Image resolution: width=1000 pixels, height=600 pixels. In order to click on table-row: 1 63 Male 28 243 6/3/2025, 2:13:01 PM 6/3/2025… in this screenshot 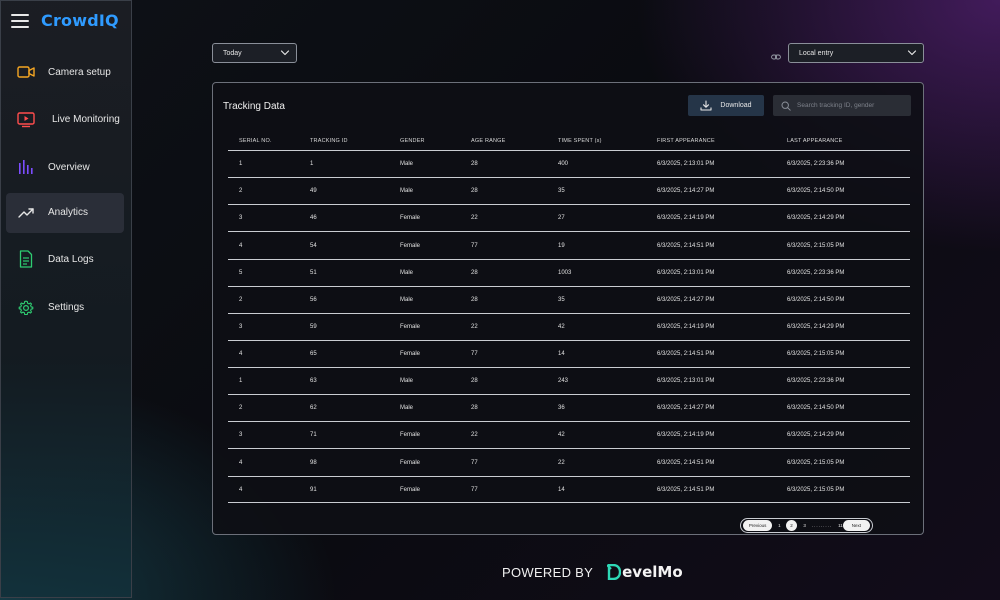, I will do `click(569, 381)`.